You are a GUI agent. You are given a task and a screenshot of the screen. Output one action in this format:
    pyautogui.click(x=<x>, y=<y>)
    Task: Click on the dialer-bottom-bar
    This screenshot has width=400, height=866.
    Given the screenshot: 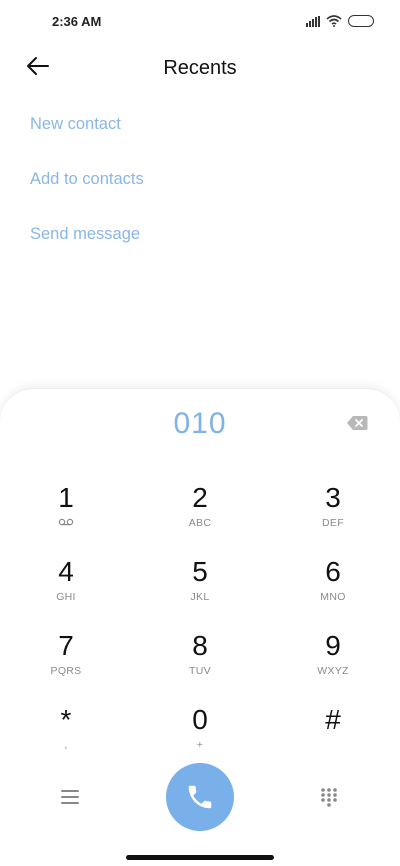 What is the action you would take?
    pyautogui.click(x=200, y=797)
    